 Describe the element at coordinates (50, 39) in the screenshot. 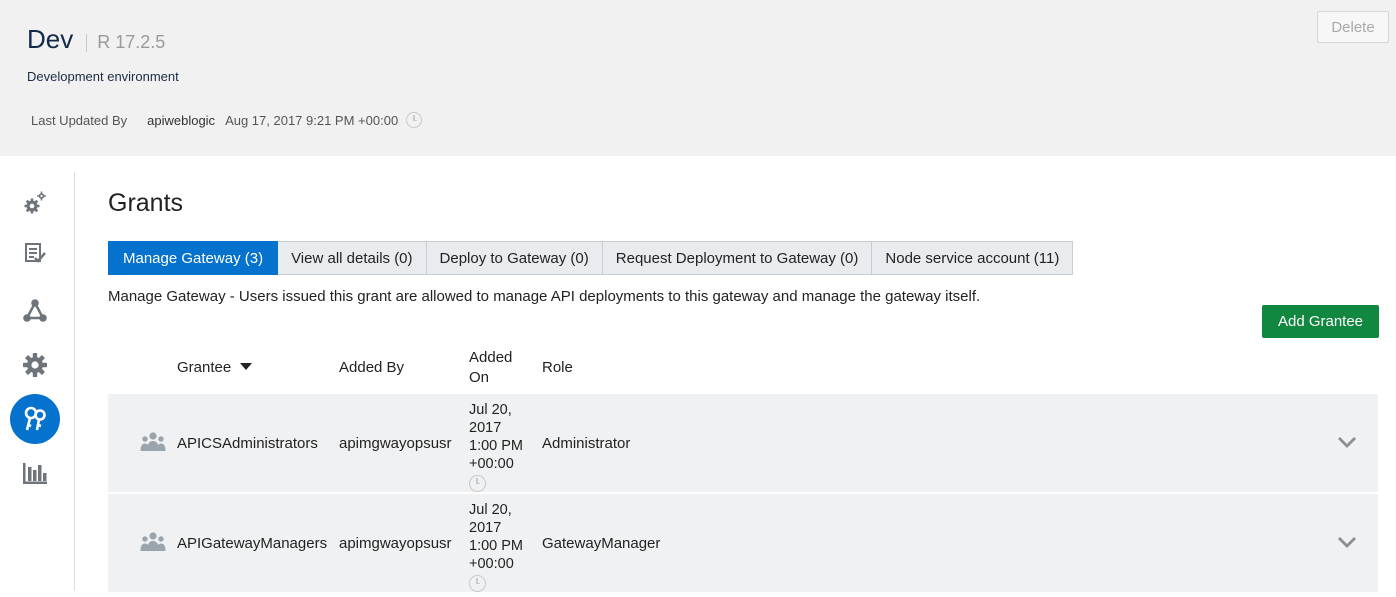

I see `environment-name: Dev` at that location.